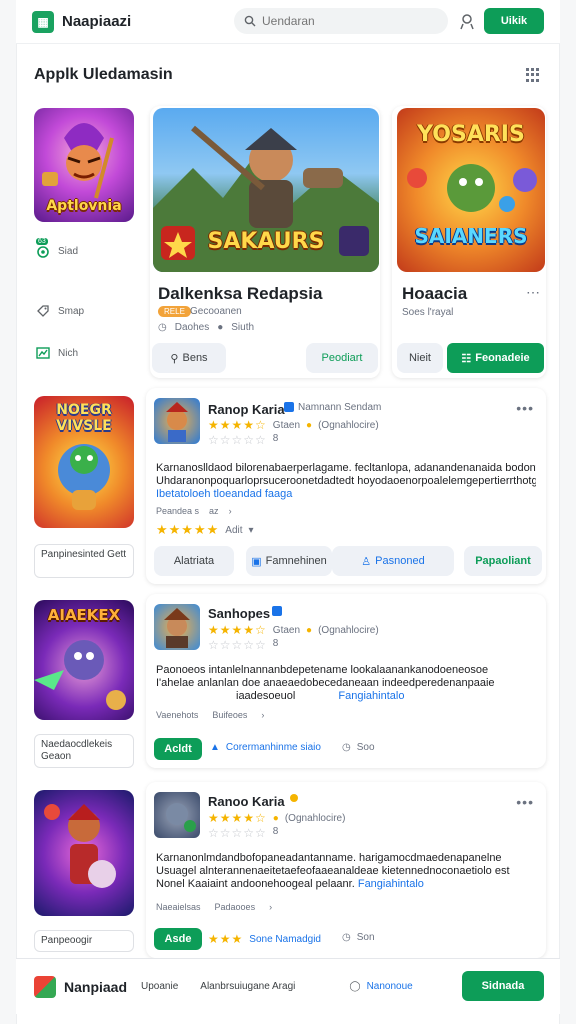  I want to click on left-link-tag: Smap, so click(60, 311).